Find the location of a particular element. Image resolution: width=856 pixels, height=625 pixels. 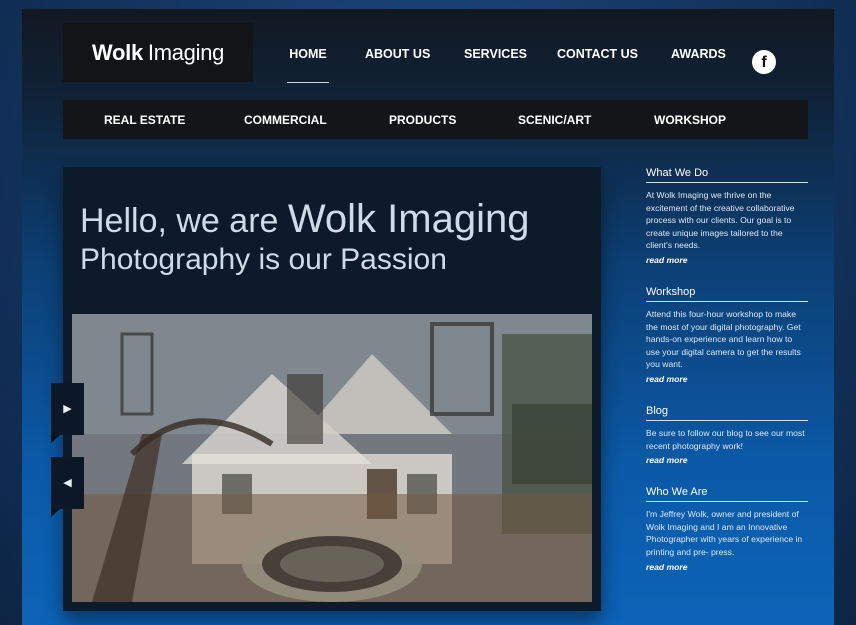

next-slide-button: ▶ is located at coordinates (67, 413).